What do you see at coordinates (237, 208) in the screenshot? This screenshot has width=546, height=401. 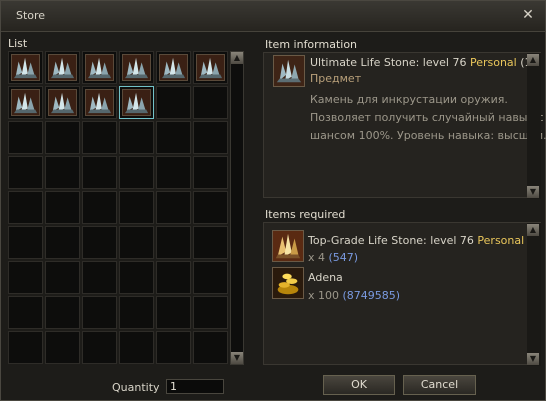 I see `list-scrollbar: ▲ ▼` at bounding box center [237, 208].